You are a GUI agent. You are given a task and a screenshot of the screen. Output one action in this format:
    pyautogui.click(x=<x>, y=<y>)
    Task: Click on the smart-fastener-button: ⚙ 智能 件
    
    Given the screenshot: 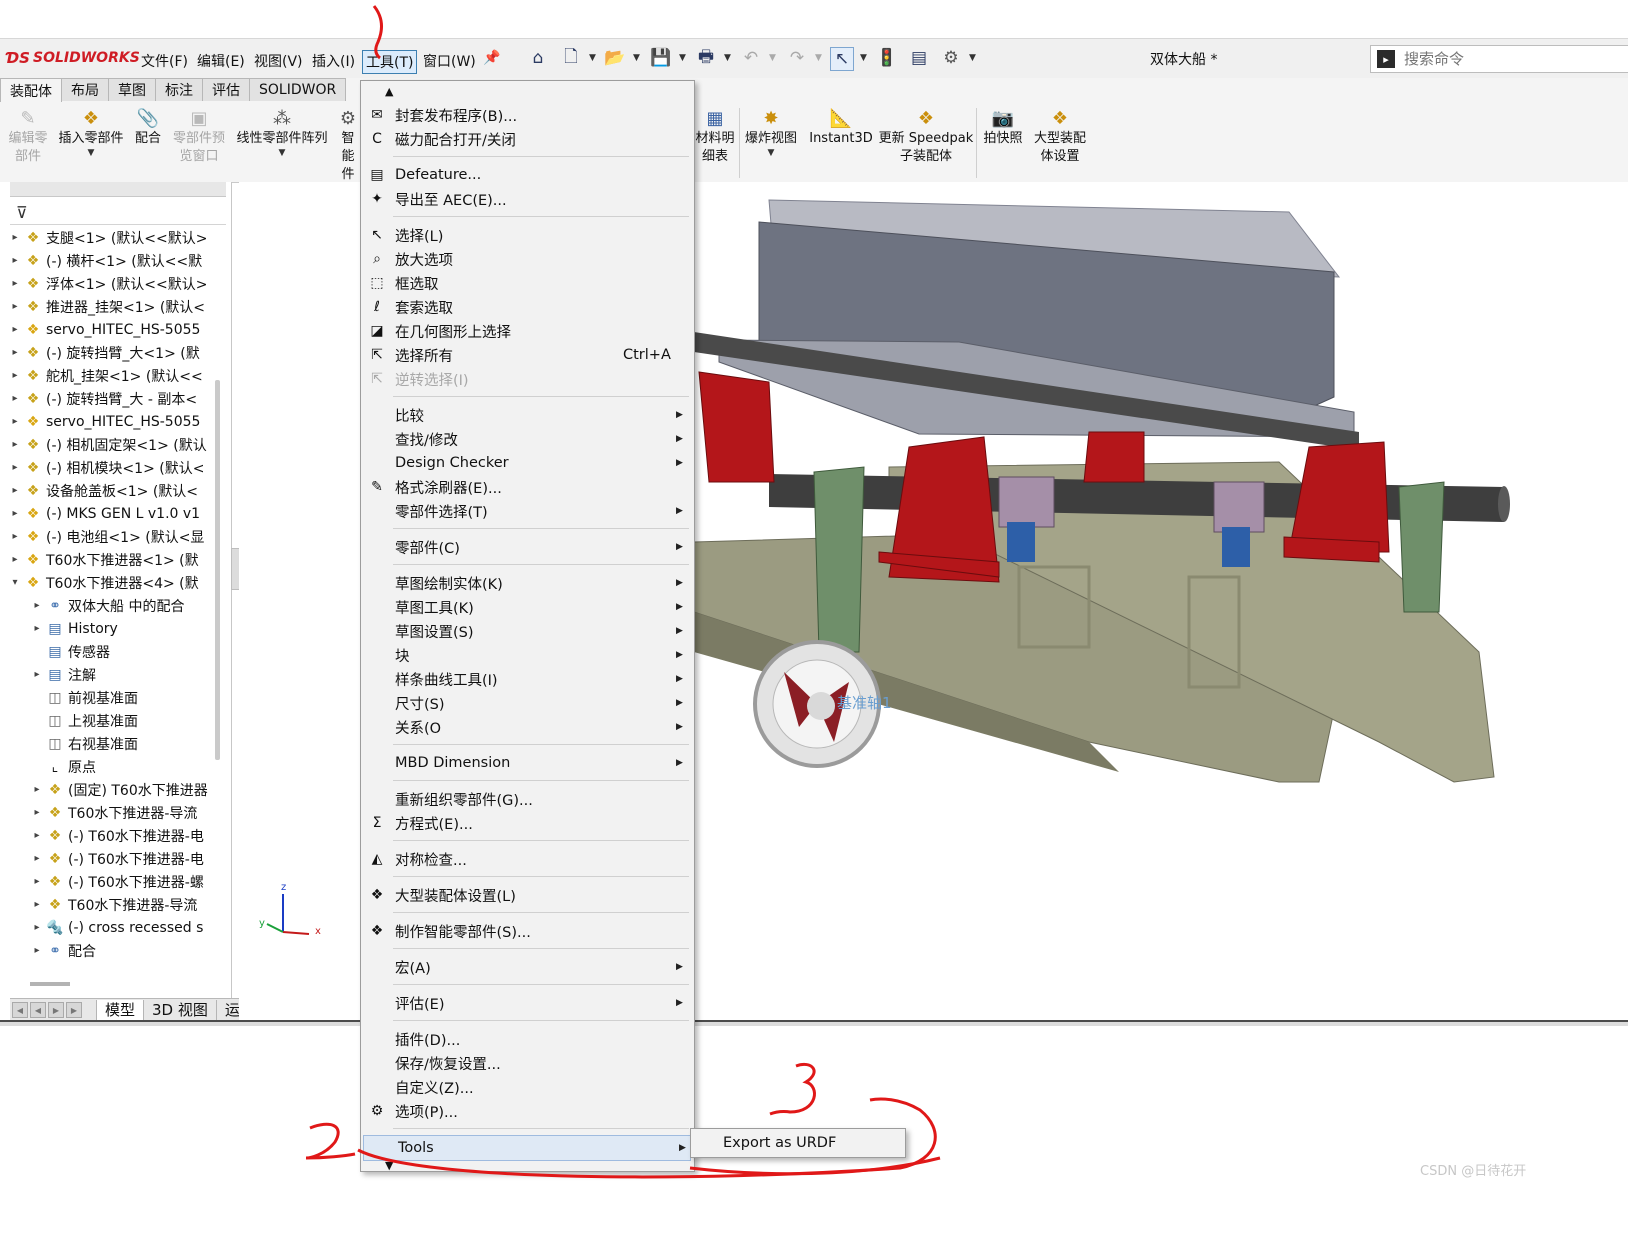 What is the action you would take?
    pyautogui.click(x=348, y=146)
    